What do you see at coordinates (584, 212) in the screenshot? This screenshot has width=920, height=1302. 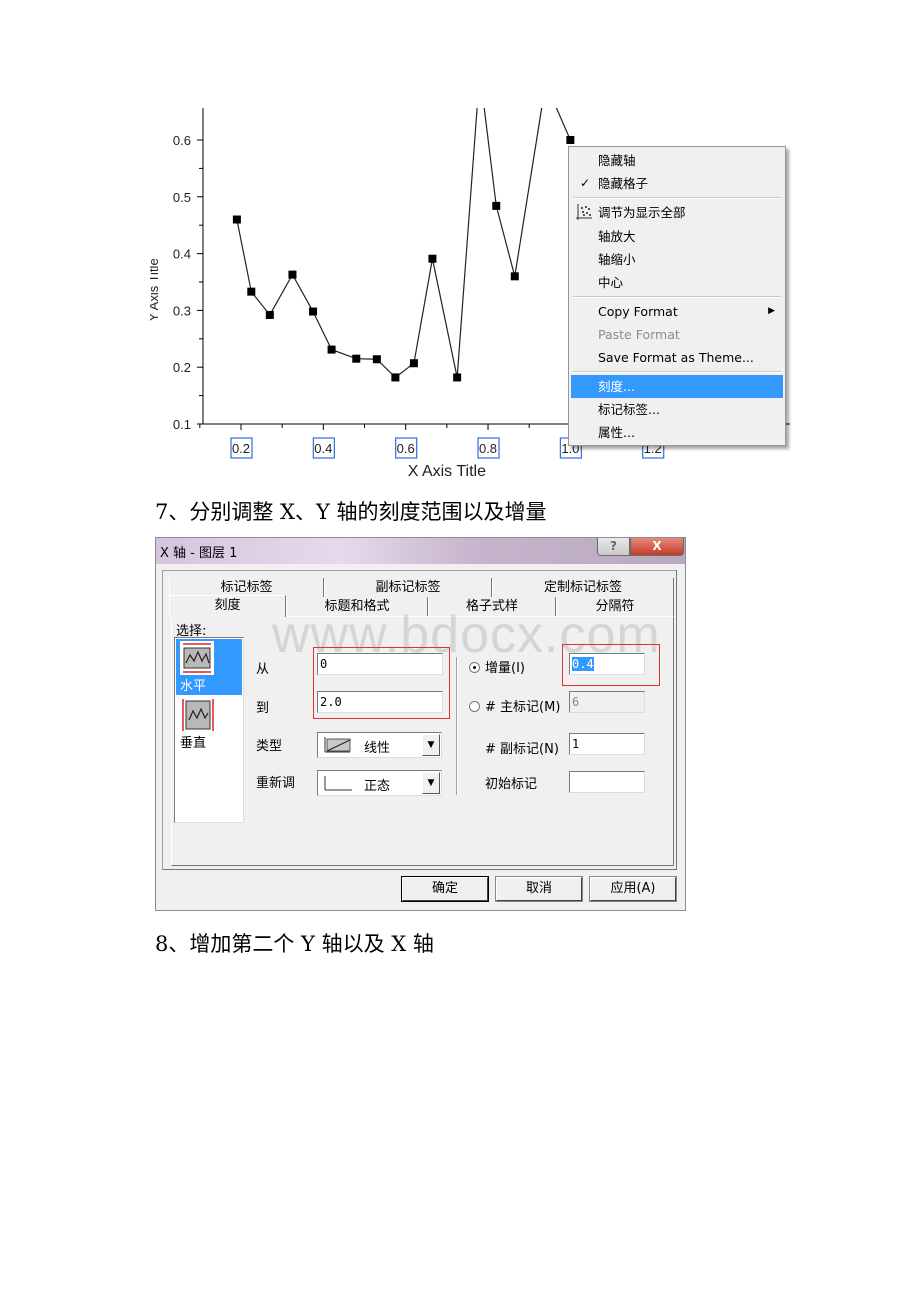 I see `rescale-icon` at bounding box center [584, 212].